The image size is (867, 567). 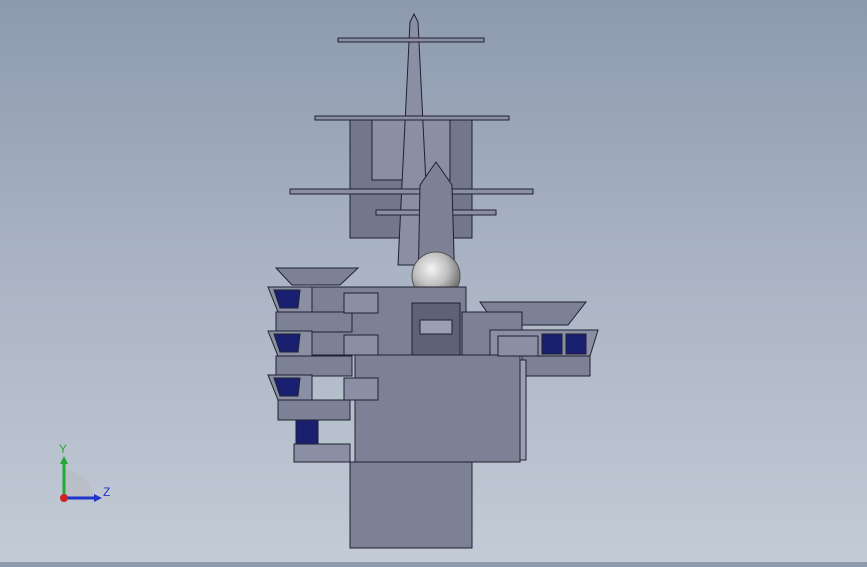 What do you see at coordinates (437, 408) in the screenshot?
I see `main-hull-block` at bounding box center [437, 408].